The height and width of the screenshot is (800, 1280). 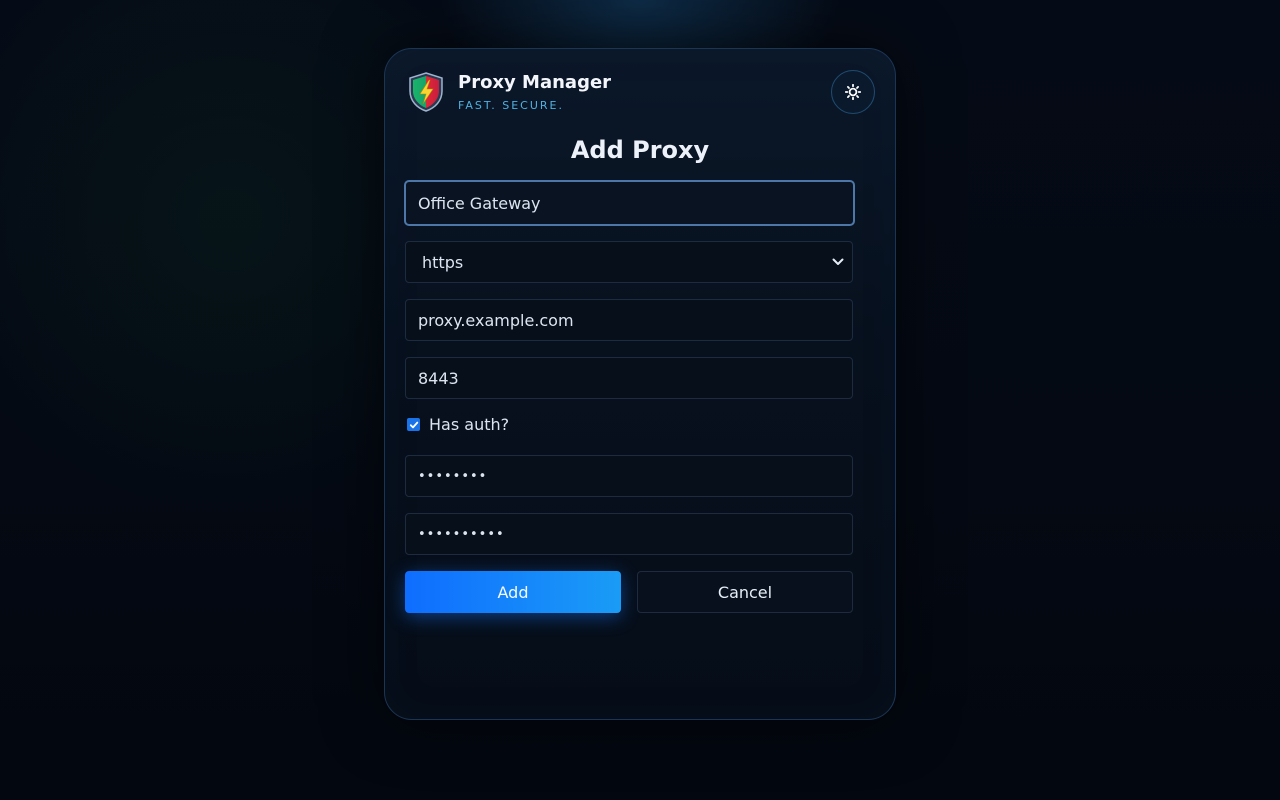 What do you see at coordinates (469, 424) in the screenshot?
I see `has-auth-label: Has auth?` at bounding box center [469, 424].